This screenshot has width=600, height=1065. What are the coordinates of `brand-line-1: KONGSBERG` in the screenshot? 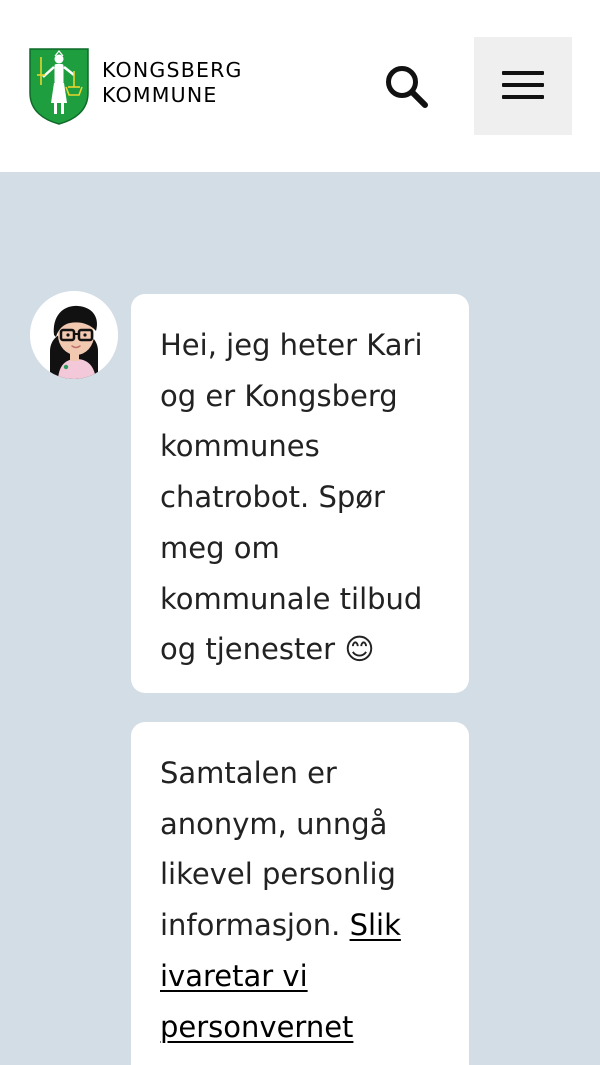 It's located at (172, 70).